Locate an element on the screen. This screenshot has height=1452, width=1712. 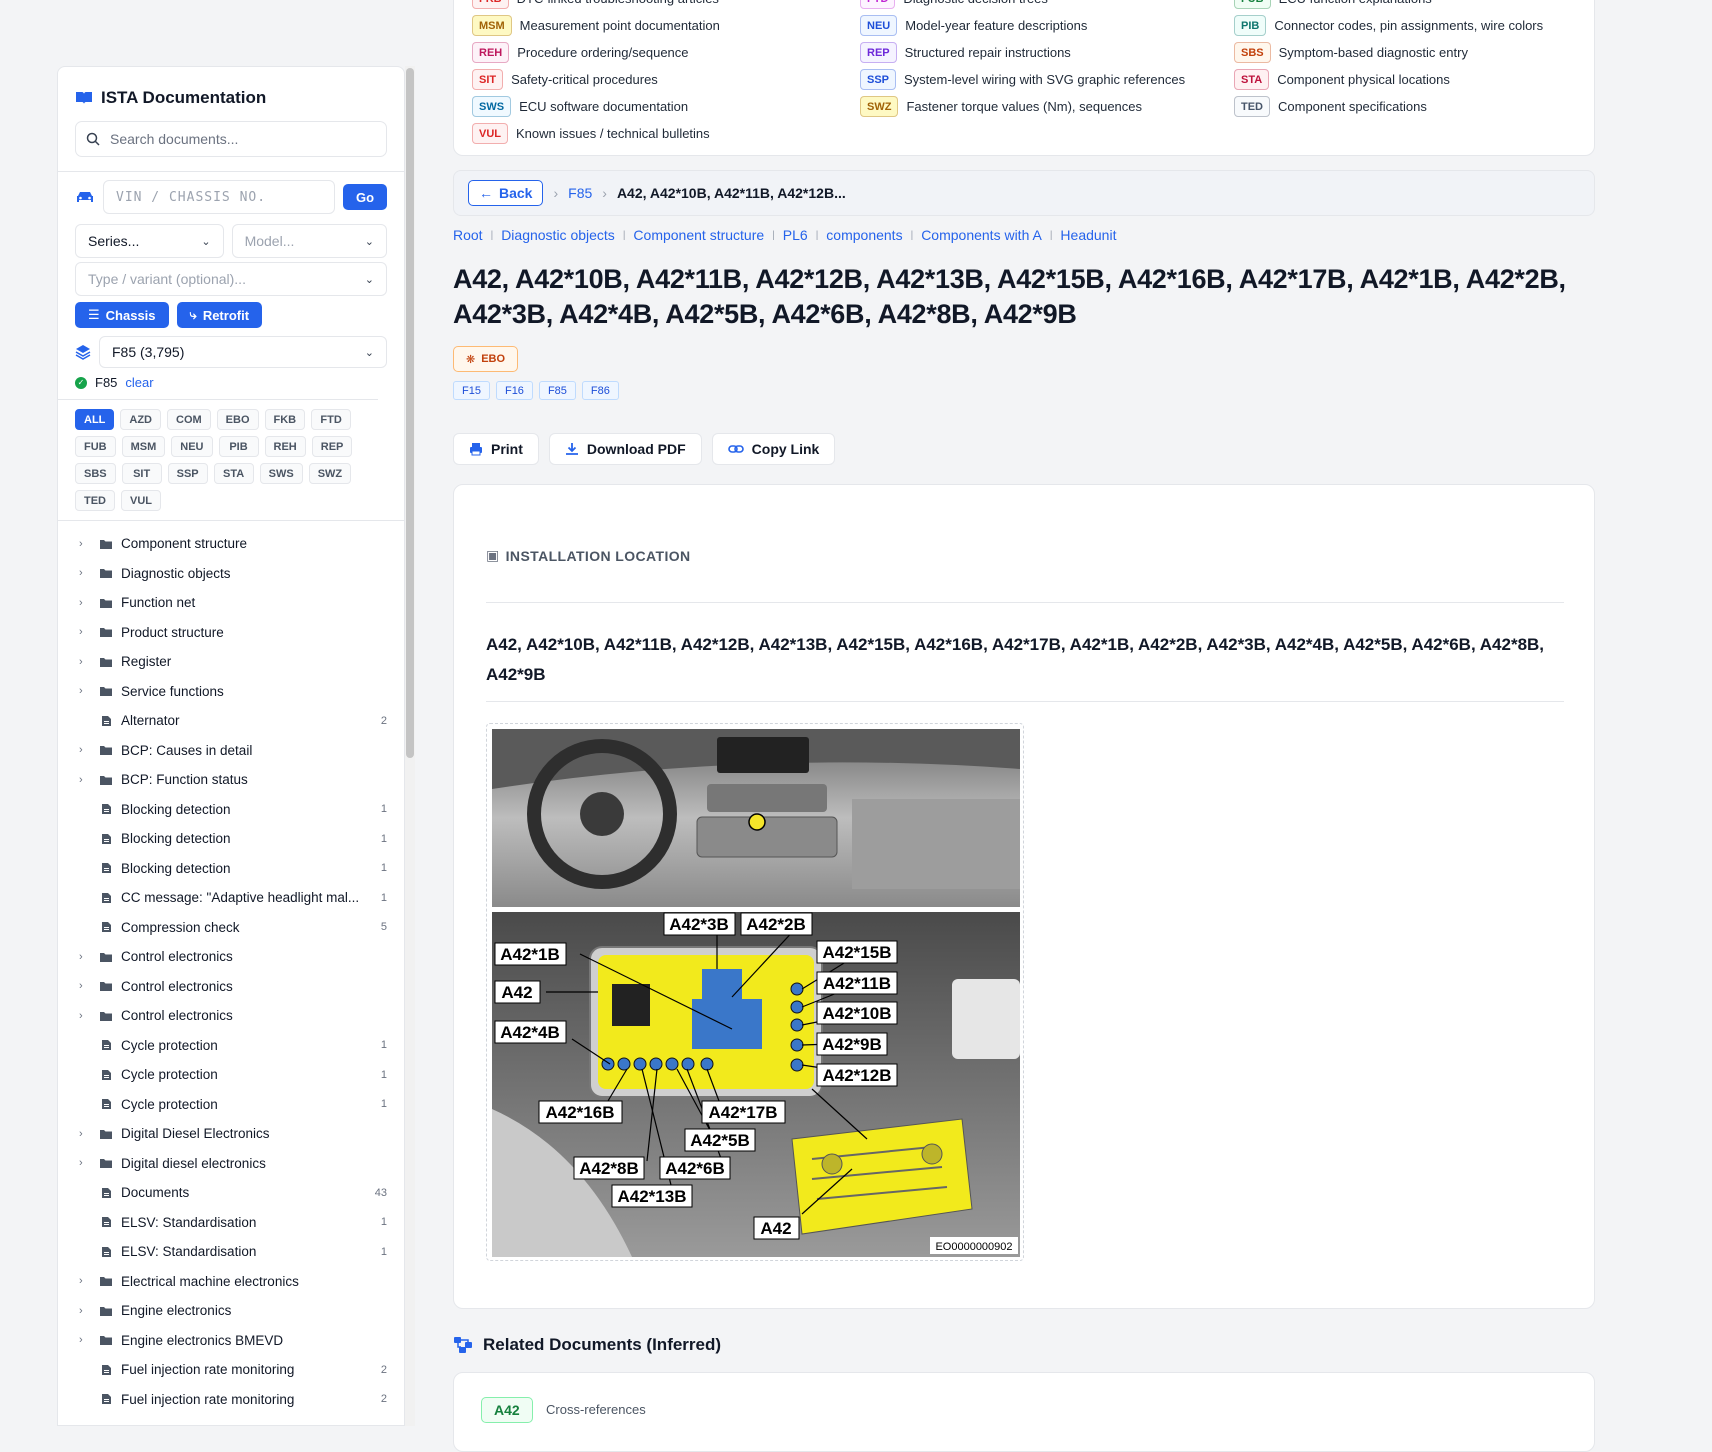
tree-item: › Digital diesel electronics is located at coordinates (231, 1164).